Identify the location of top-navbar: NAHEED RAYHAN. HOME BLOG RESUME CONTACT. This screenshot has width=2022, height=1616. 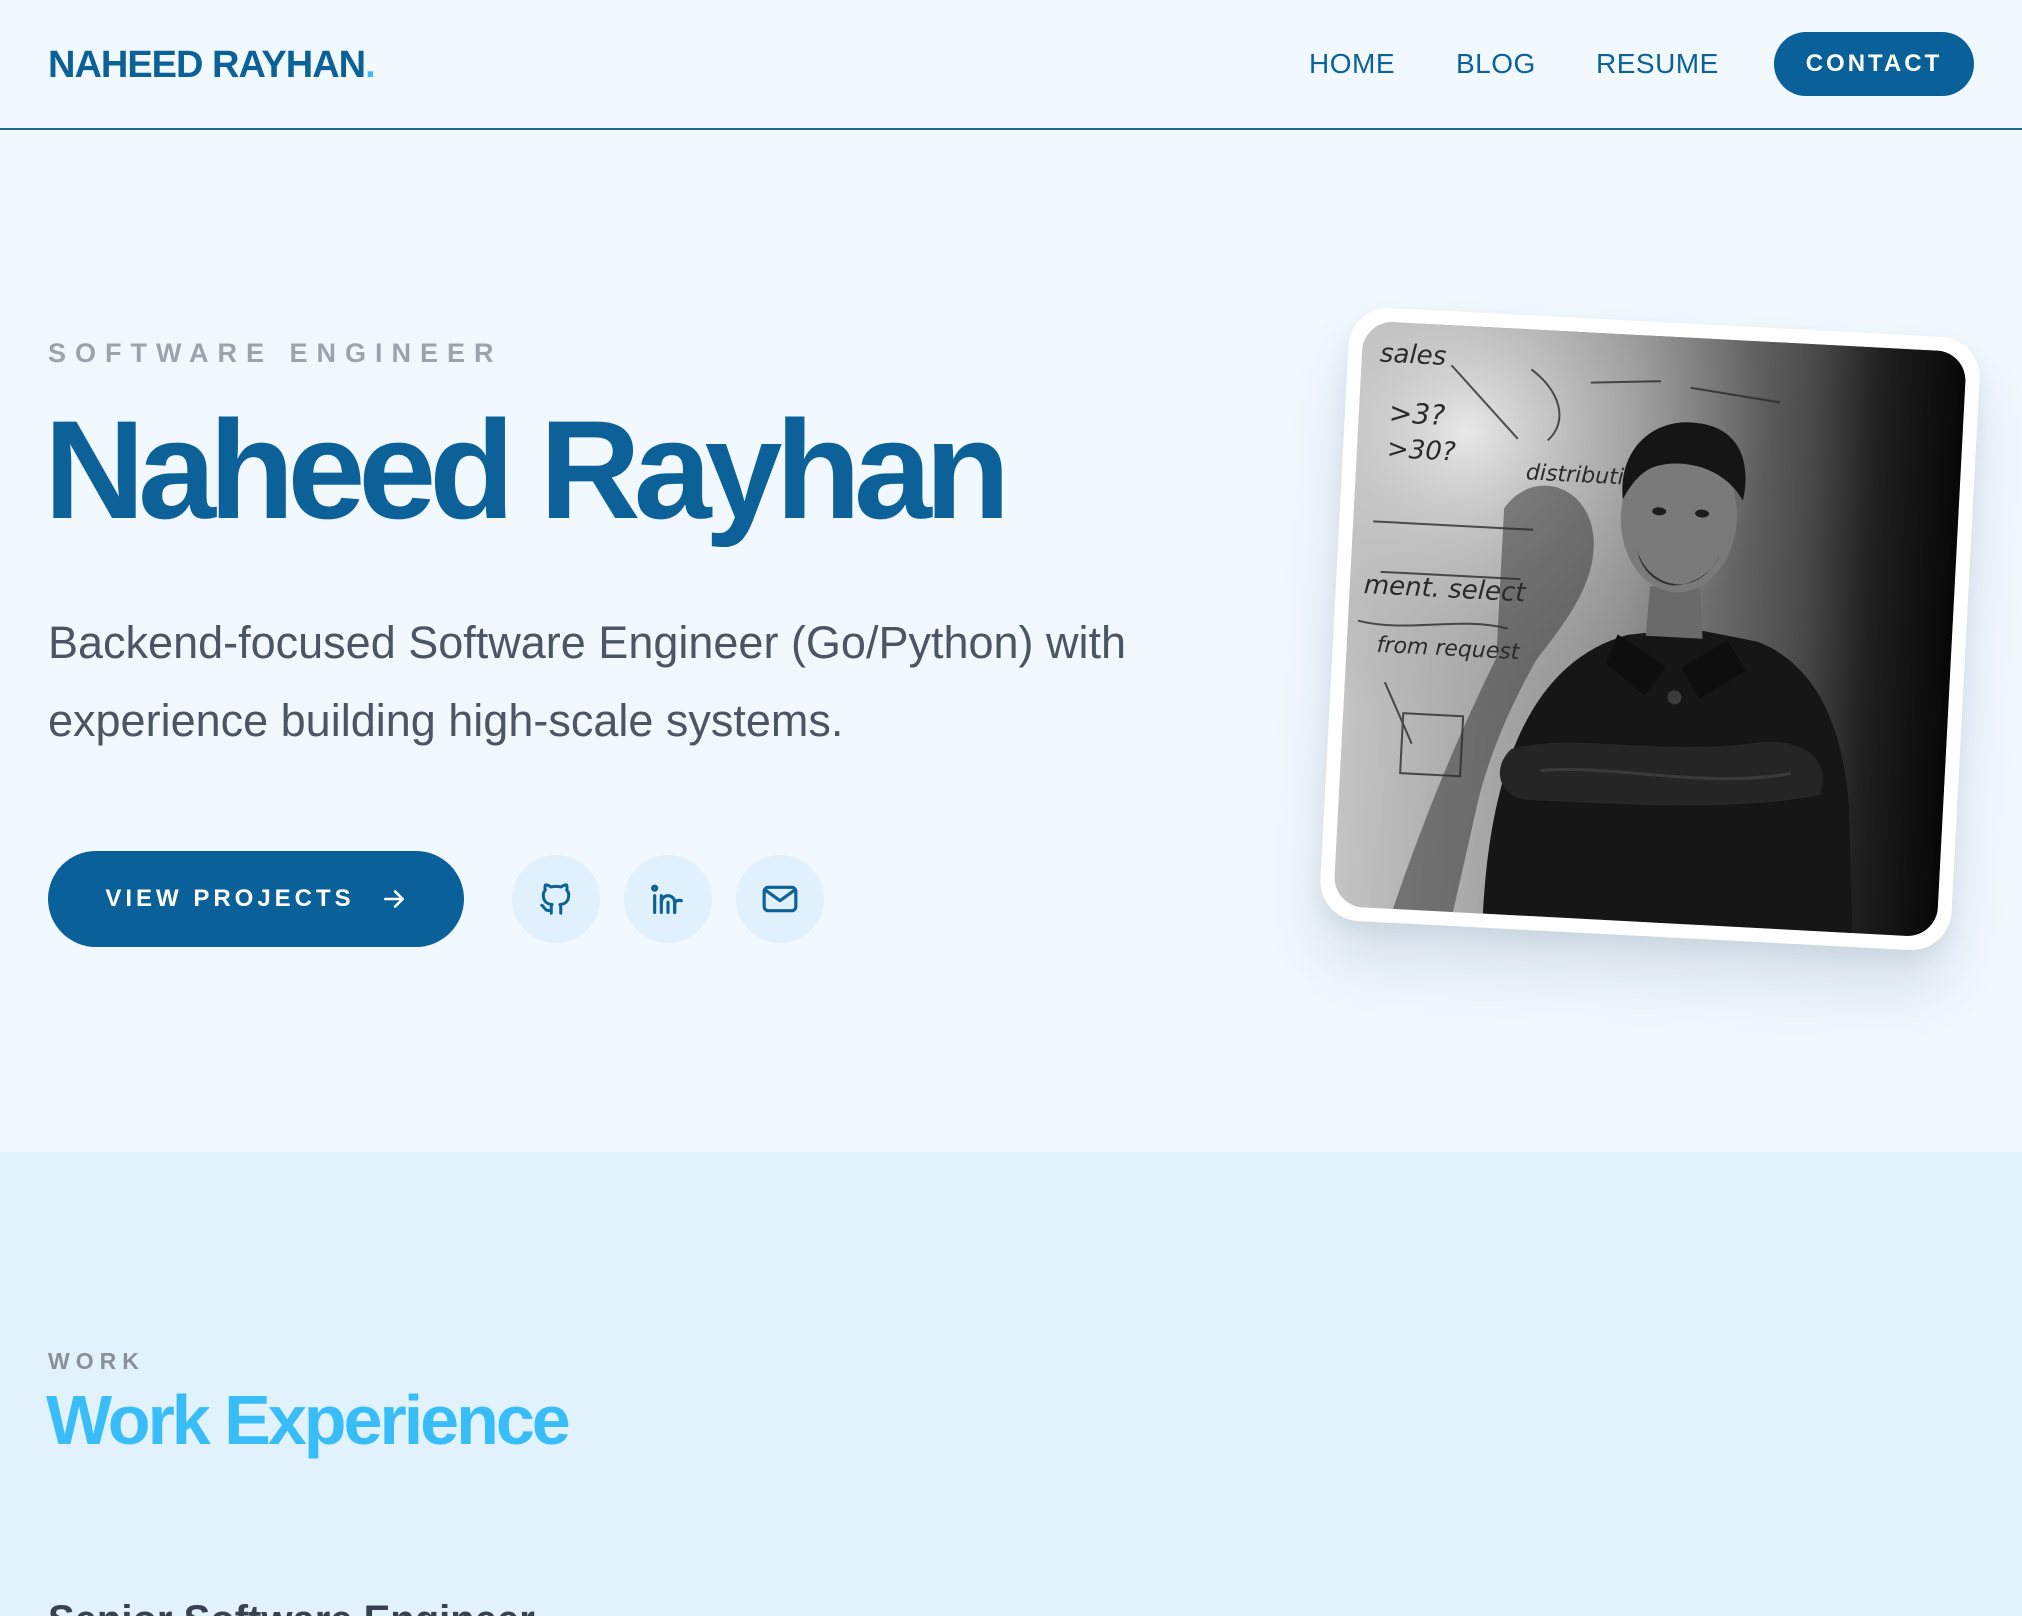
(1011, 65).